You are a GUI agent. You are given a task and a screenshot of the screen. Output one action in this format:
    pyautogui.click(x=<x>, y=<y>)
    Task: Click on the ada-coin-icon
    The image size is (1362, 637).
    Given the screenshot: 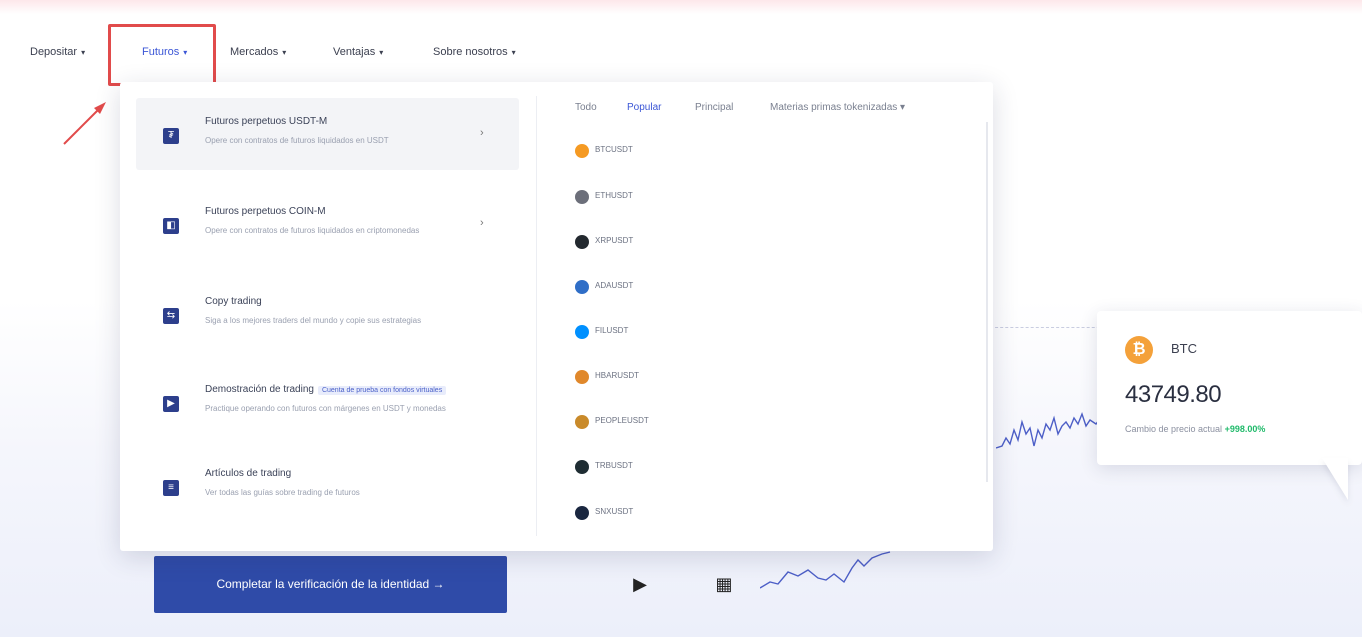 What is the action you would take?
    pyautogui.click(x=582, y=287)
    